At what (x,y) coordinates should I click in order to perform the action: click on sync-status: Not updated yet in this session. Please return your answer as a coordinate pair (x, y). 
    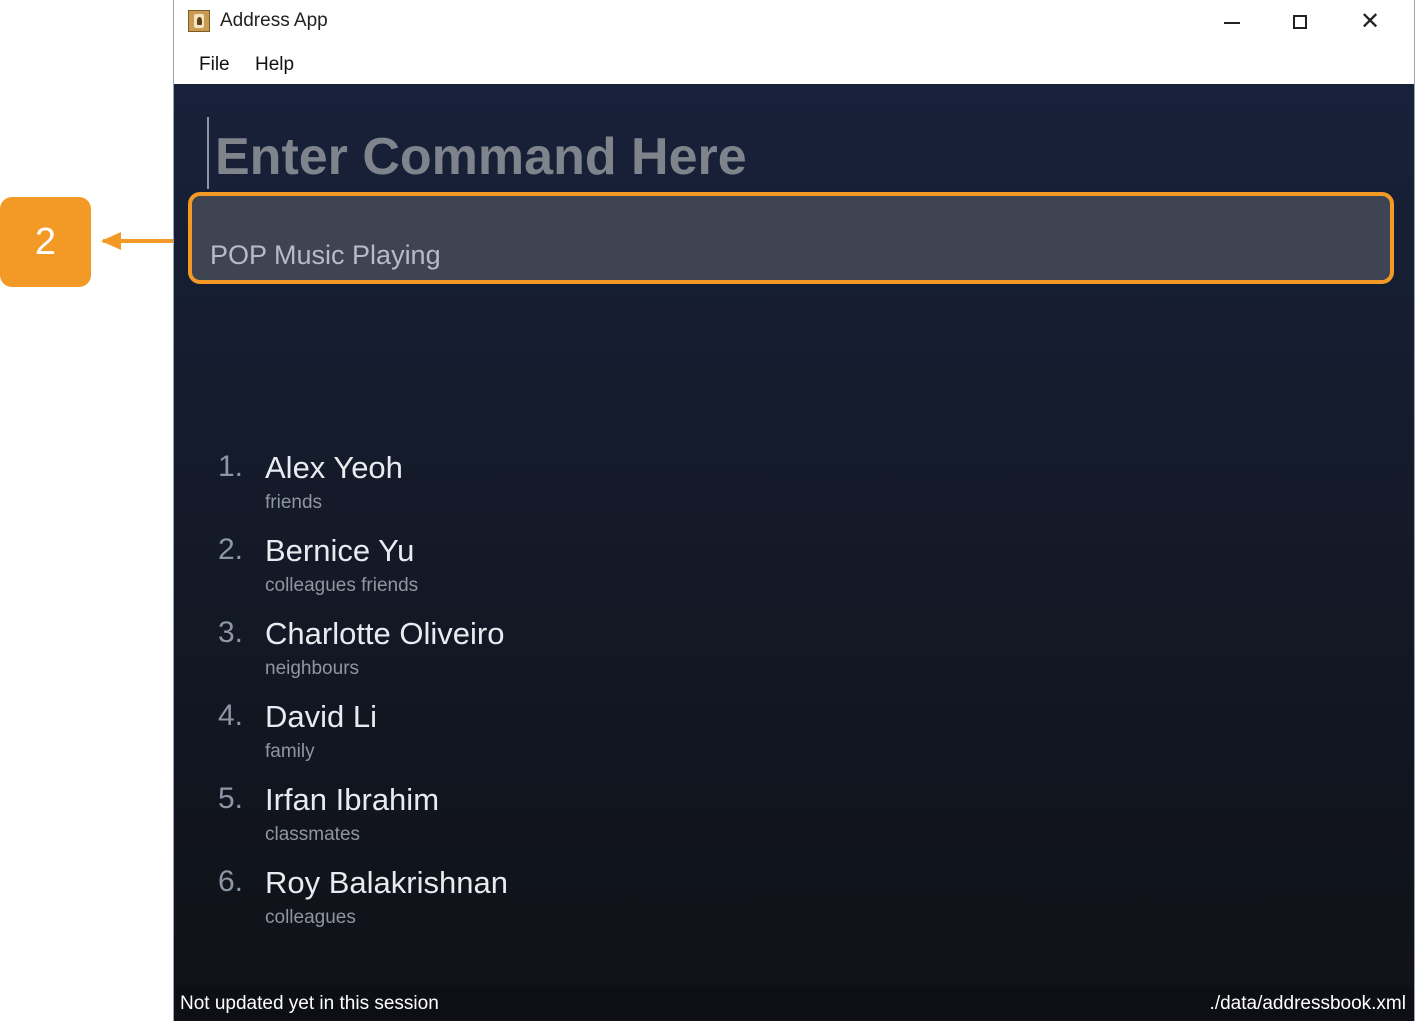
    Looking at the image, I should click on (309, 1003).